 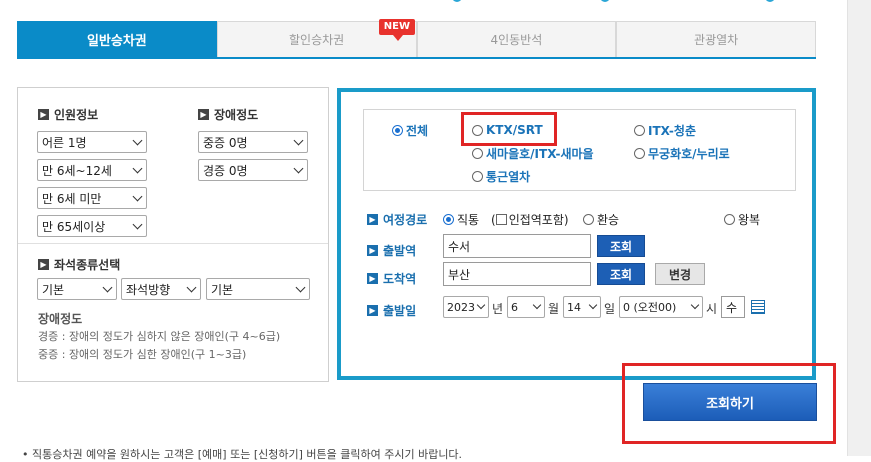 I want to click on route-label: ▶ 여정경로, so click(x=397, y=219).